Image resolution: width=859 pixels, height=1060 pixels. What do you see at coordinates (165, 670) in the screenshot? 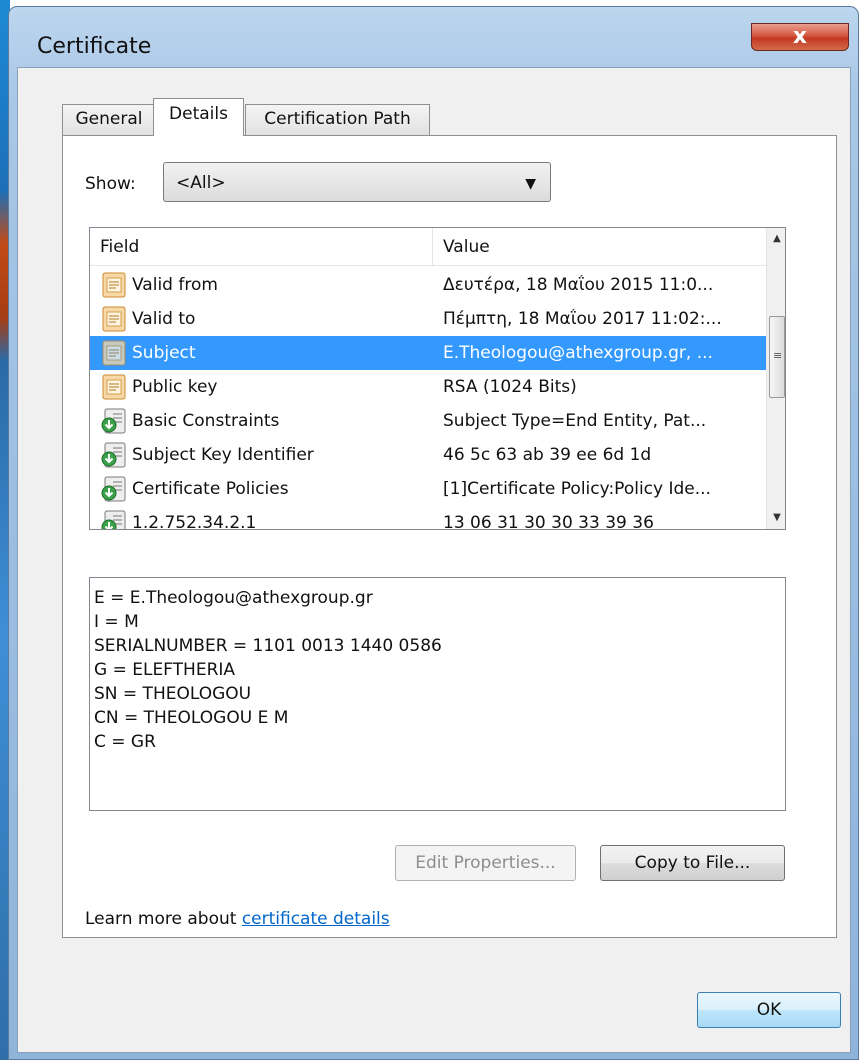
I see `detail-line: G = ELEFTHERIA` at bounding box center [165, 670].